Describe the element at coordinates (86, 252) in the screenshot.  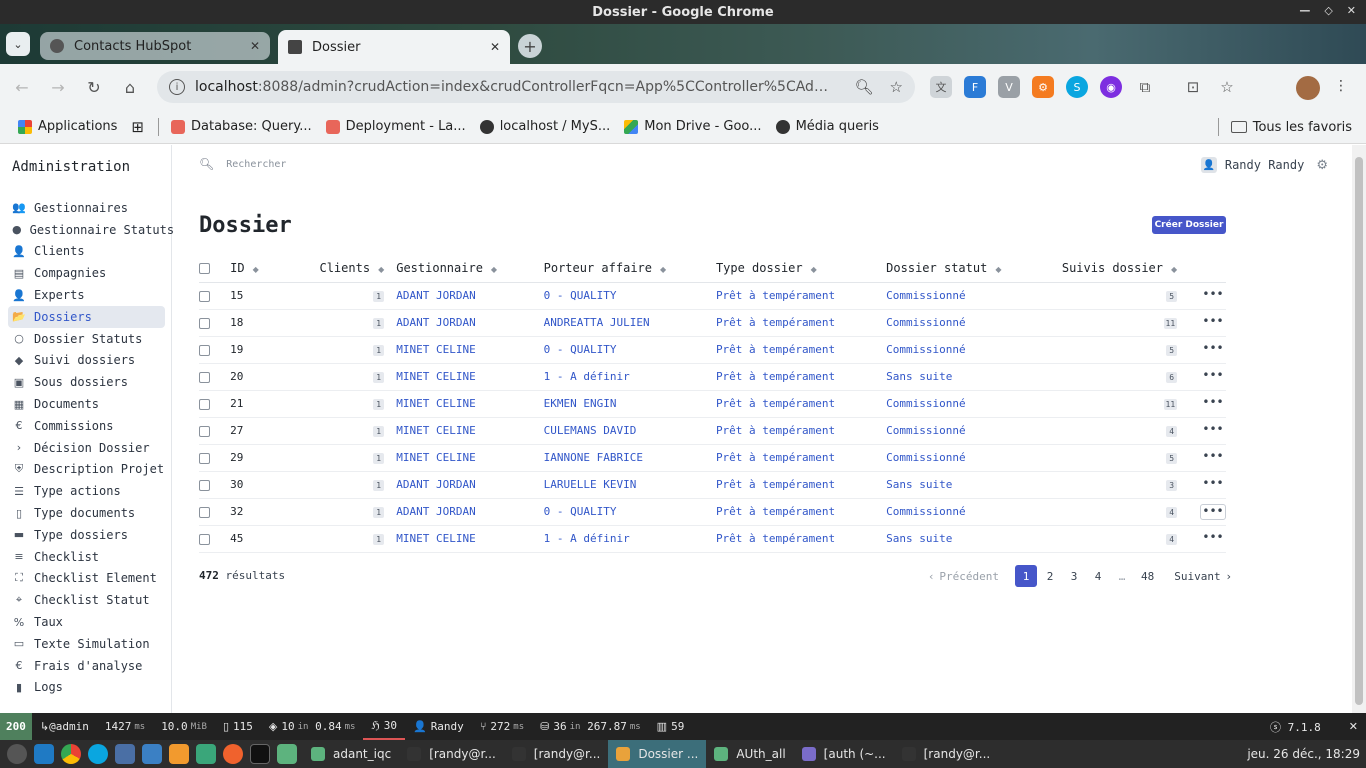
I see `sidebar-item-clients: 👤 Clients` at that location.